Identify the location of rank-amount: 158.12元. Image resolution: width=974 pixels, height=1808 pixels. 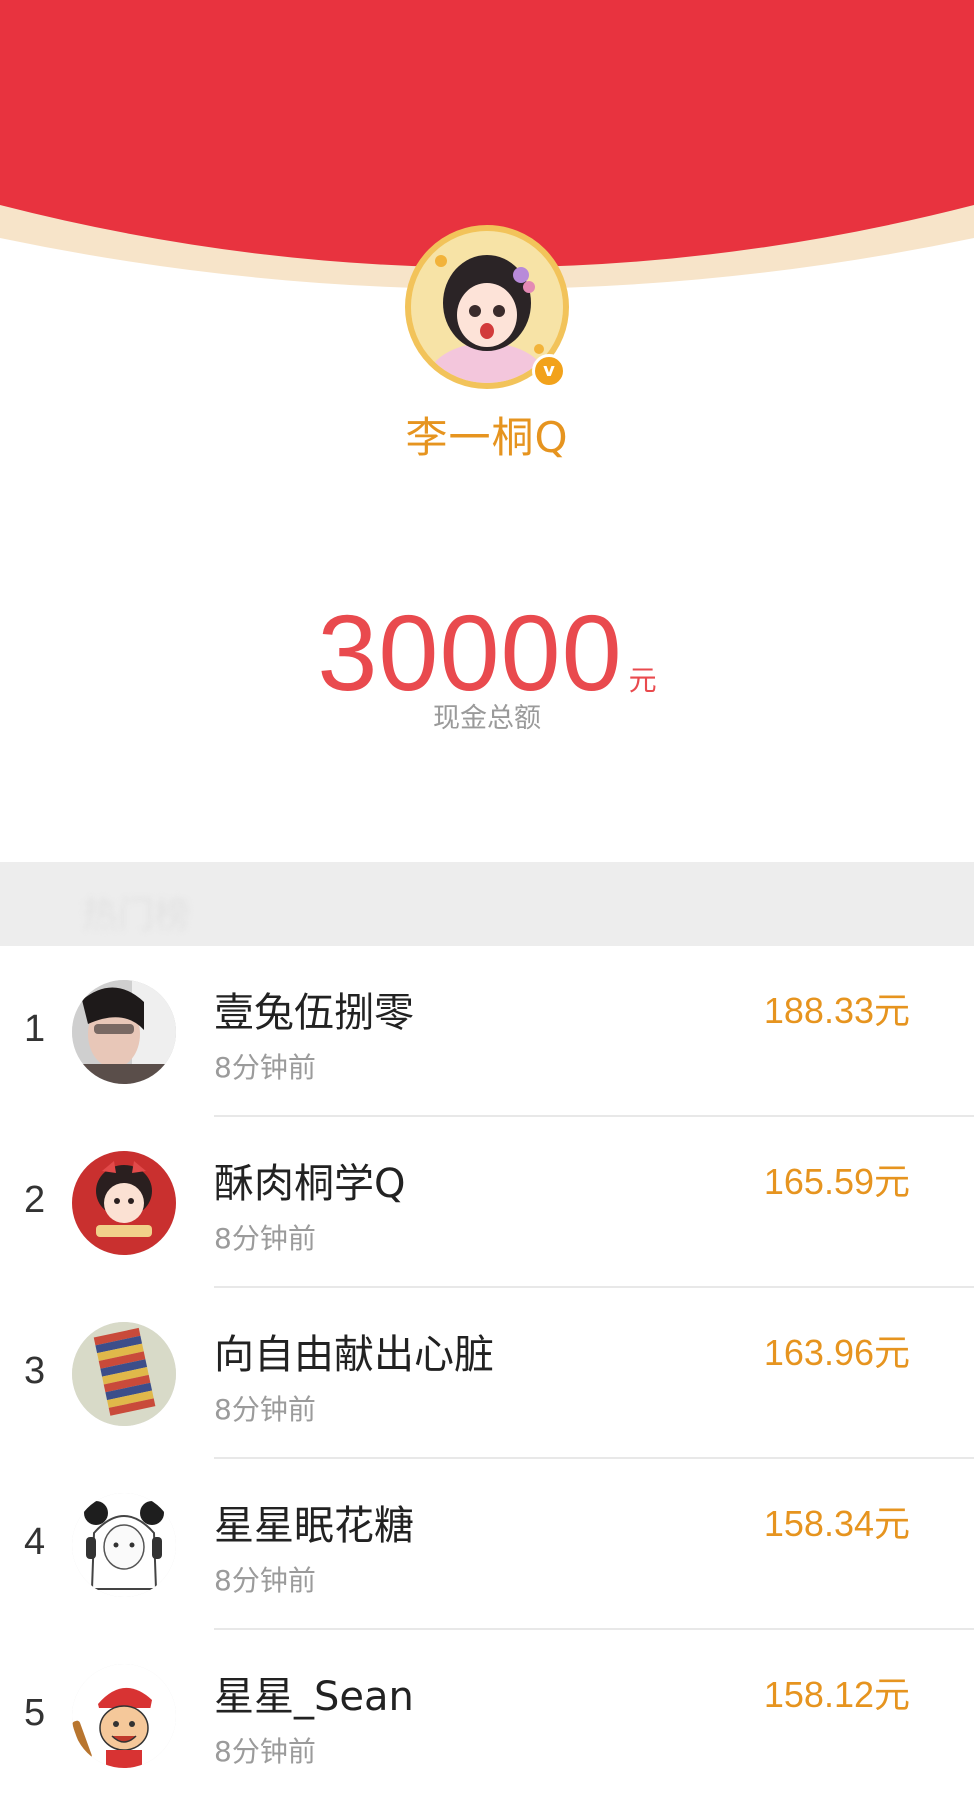
(836, 1694).